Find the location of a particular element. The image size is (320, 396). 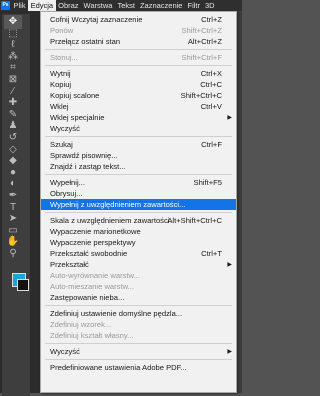

menu-item: Cofnij Wczytaj zaznaczenie Ctrl+Z is located at coordinates (138, 19).